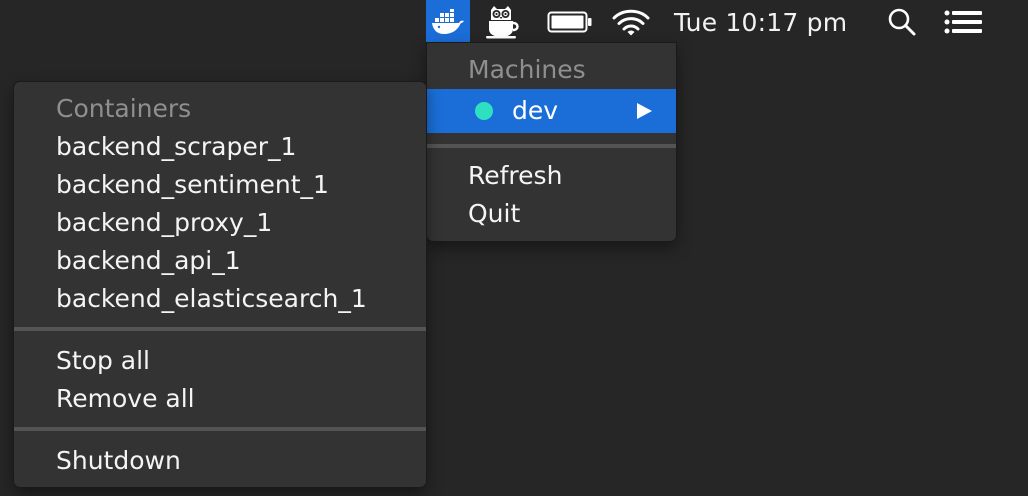 This screenshot has height=496, width=1028. Describe the element at coordinates (220, 461) in the screenshot. I see `shutdown-menu-item: Shutdown` at that location.